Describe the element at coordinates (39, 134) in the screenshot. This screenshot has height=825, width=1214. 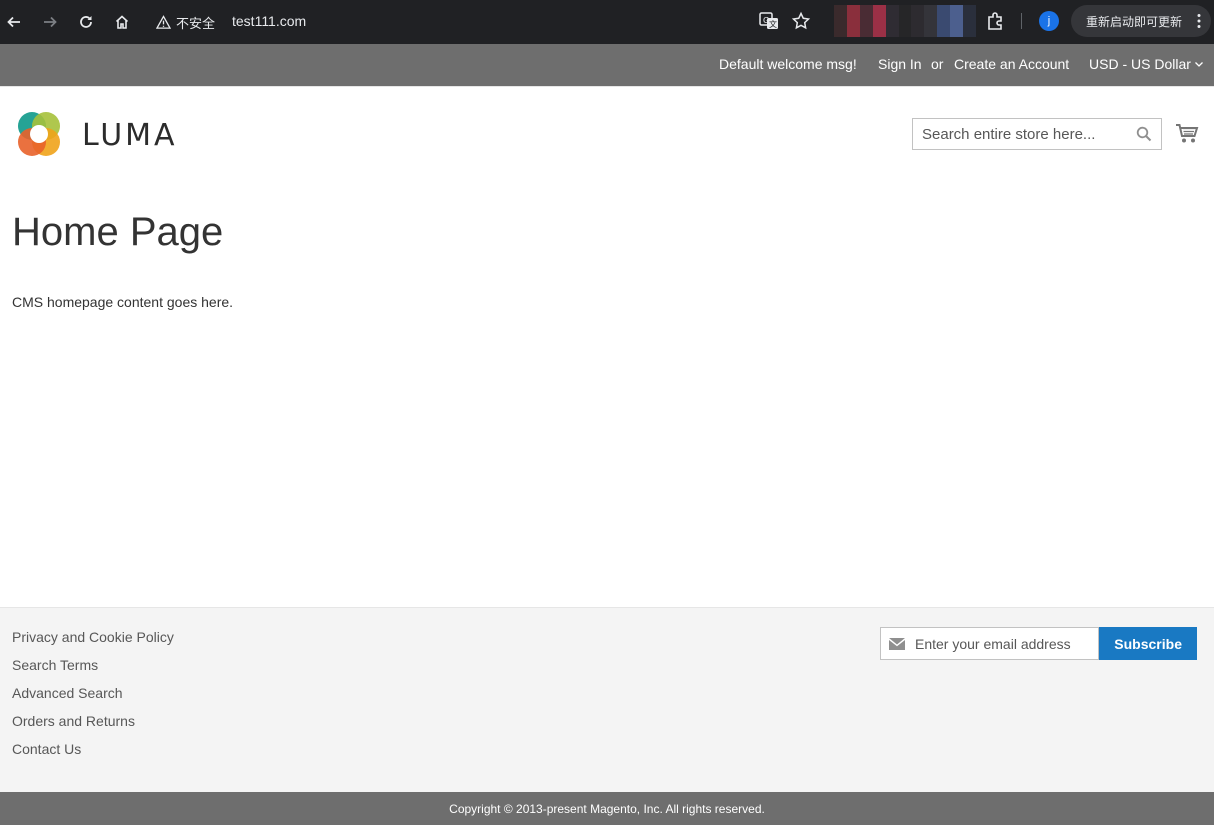
I see `luma-logo-icon` at that location.